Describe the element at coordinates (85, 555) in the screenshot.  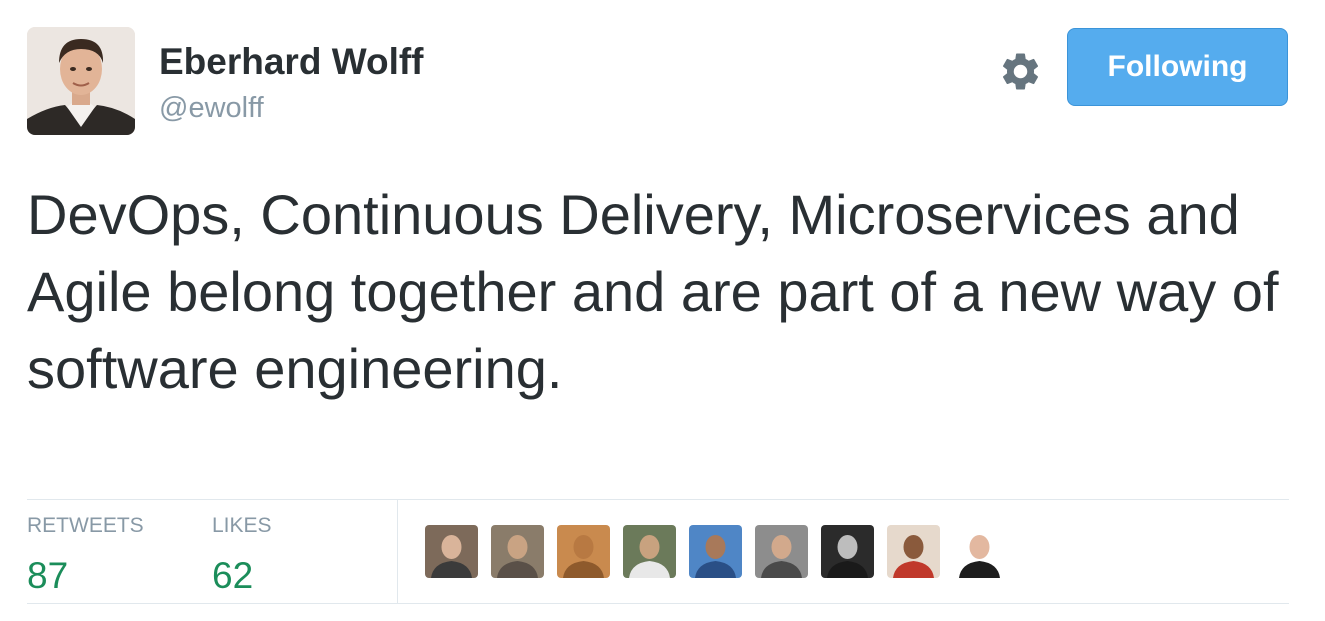
I see `retweets-stat: RETWEETS 87` at that location.